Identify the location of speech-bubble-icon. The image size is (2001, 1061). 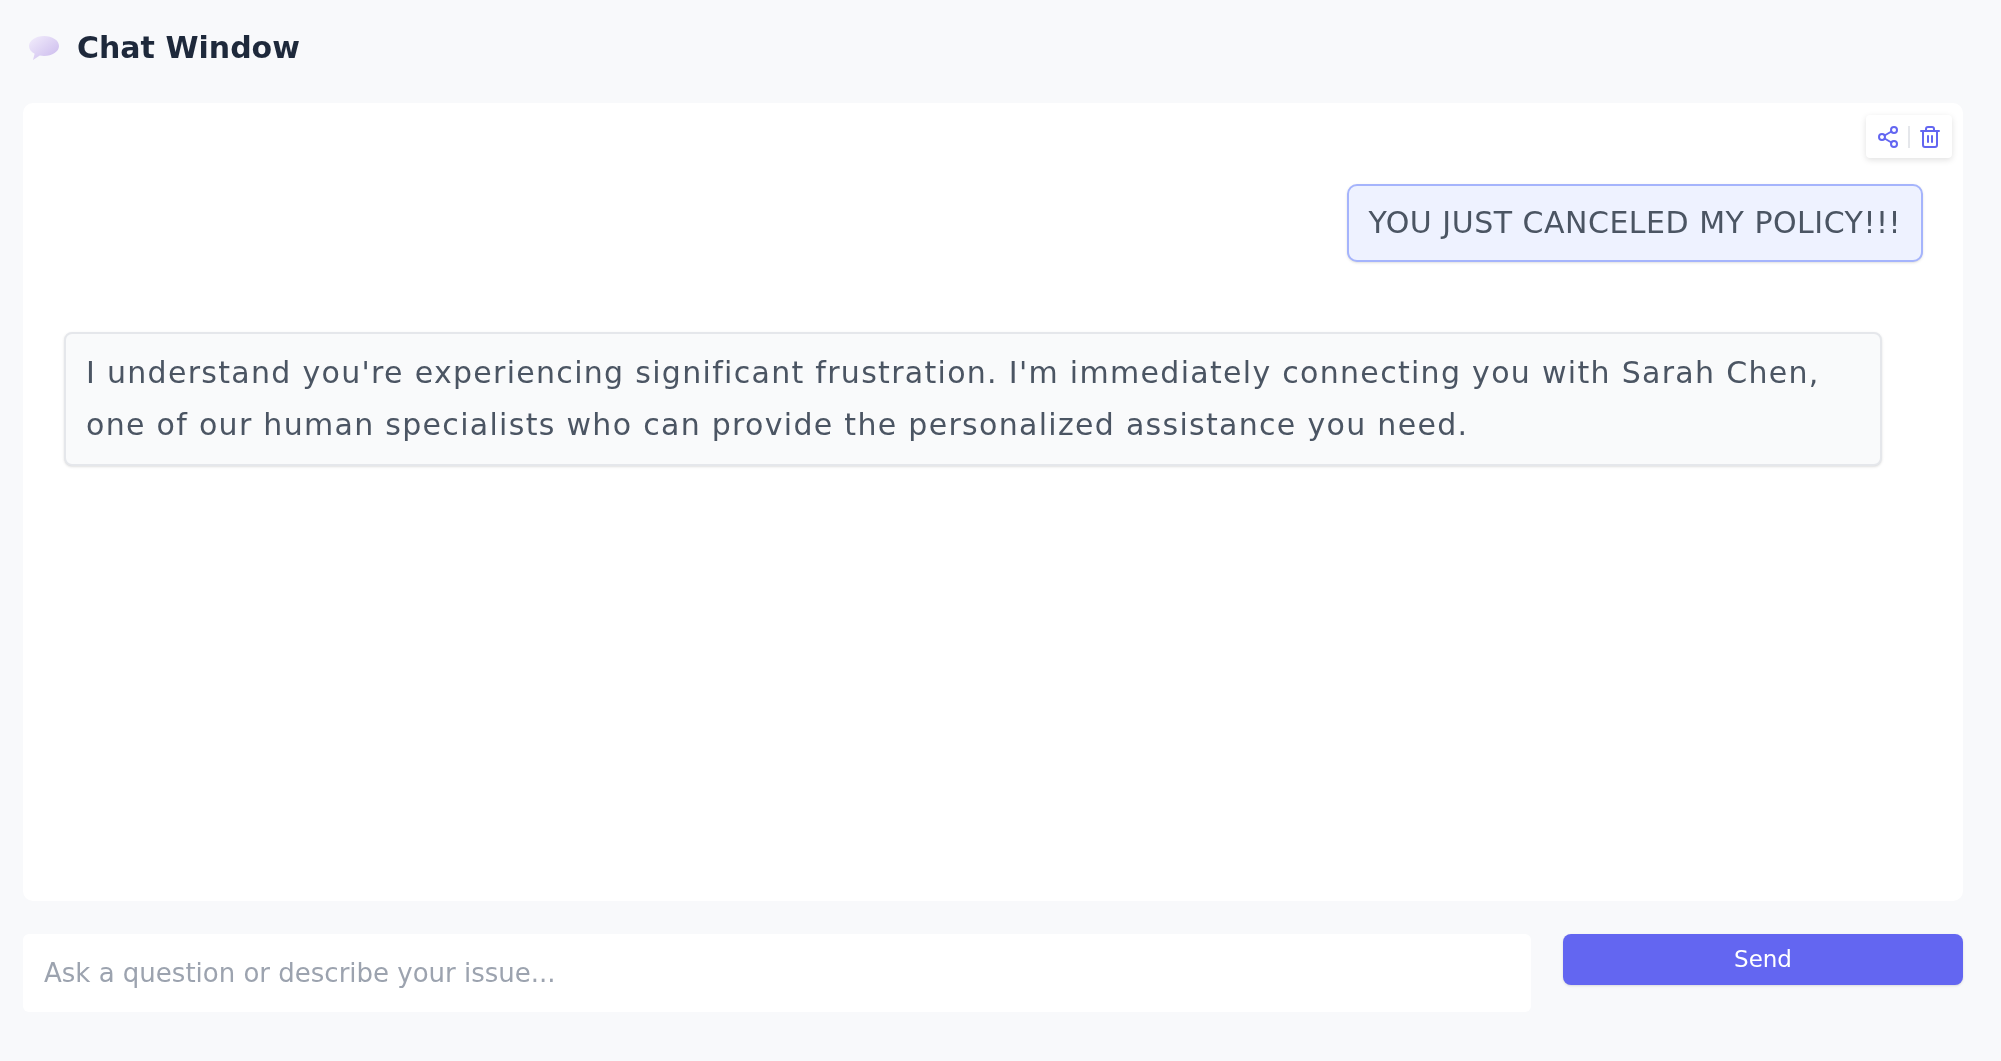
(44, 47).